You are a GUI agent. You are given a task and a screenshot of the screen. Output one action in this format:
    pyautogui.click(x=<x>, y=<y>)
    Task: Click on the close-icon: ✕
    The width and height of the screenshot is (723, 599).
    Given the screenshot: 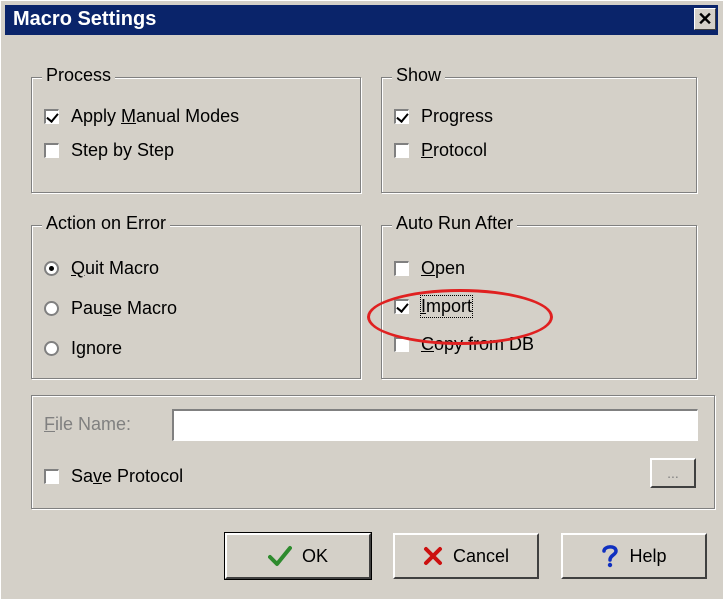 What is the action you would take?
    pyautogui.click(x=705, y=19)
    